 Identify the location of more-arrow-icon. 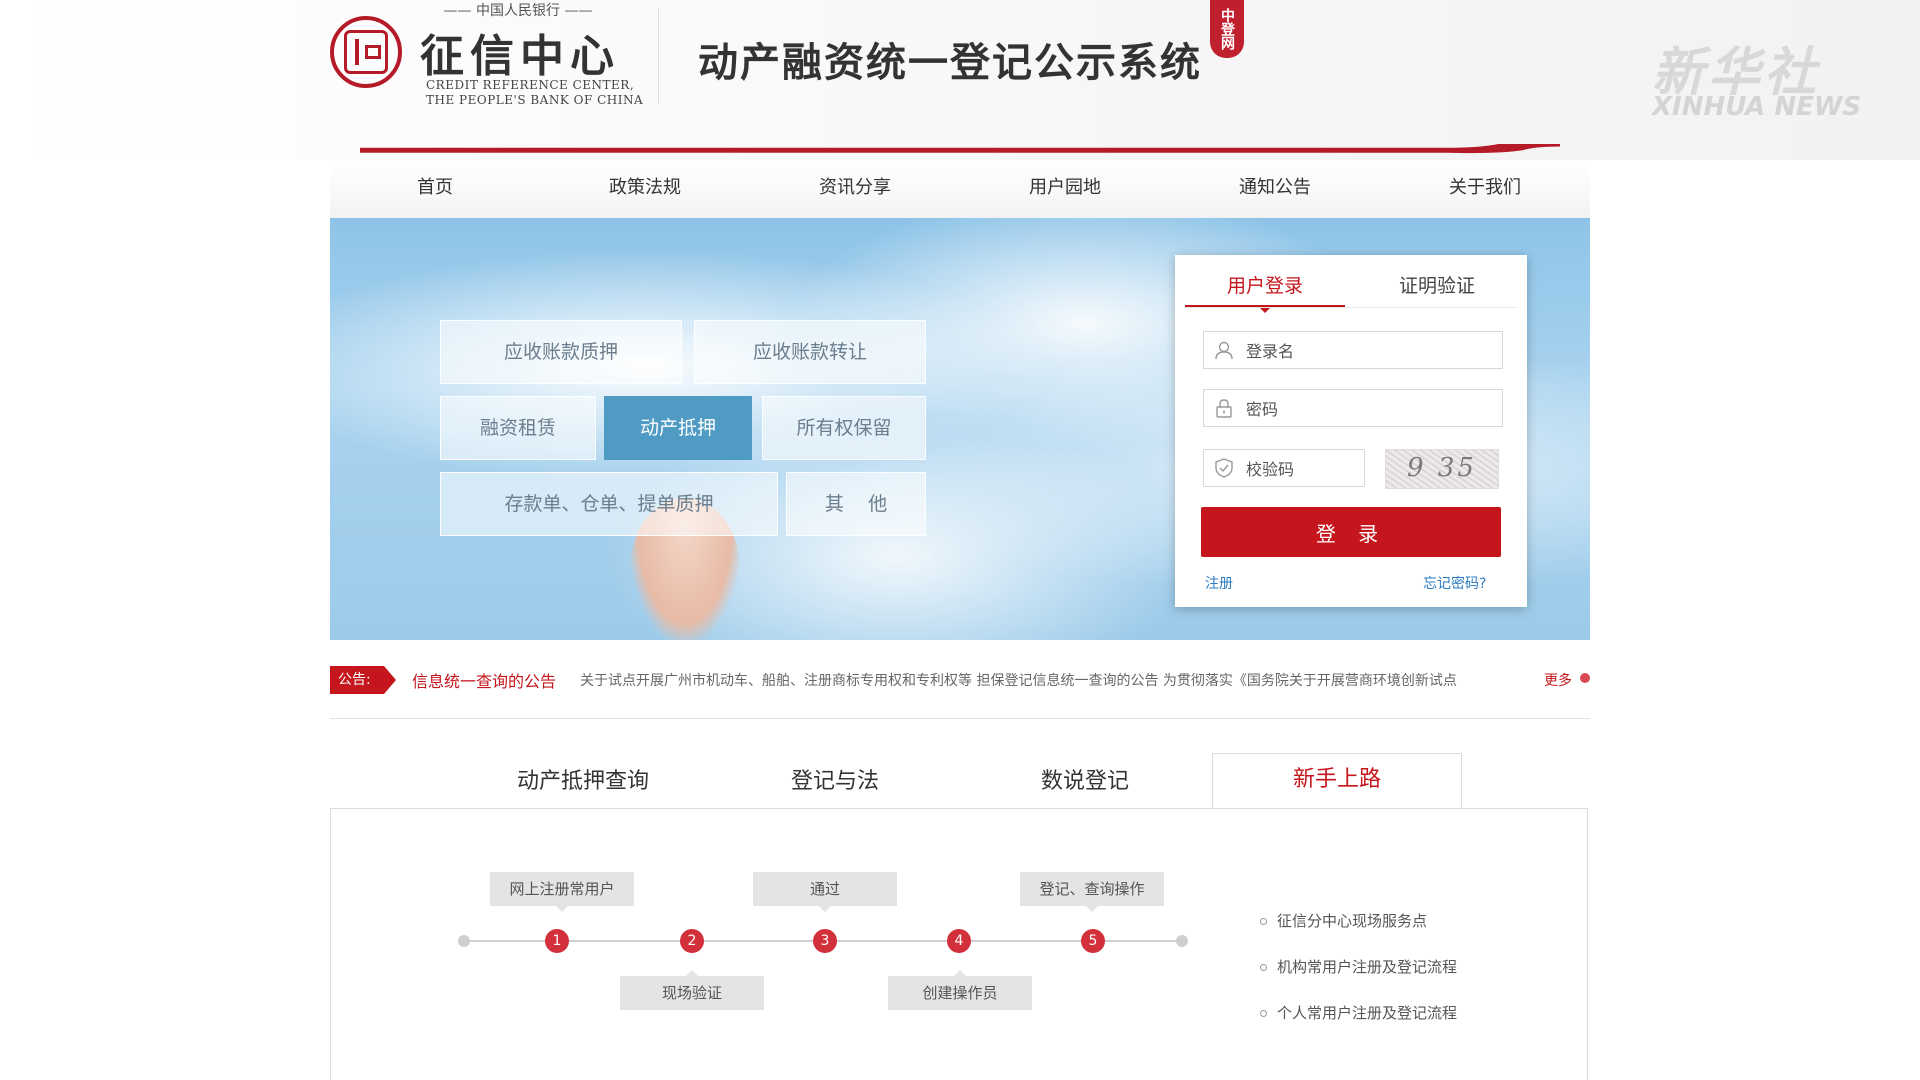
(1585, 678).